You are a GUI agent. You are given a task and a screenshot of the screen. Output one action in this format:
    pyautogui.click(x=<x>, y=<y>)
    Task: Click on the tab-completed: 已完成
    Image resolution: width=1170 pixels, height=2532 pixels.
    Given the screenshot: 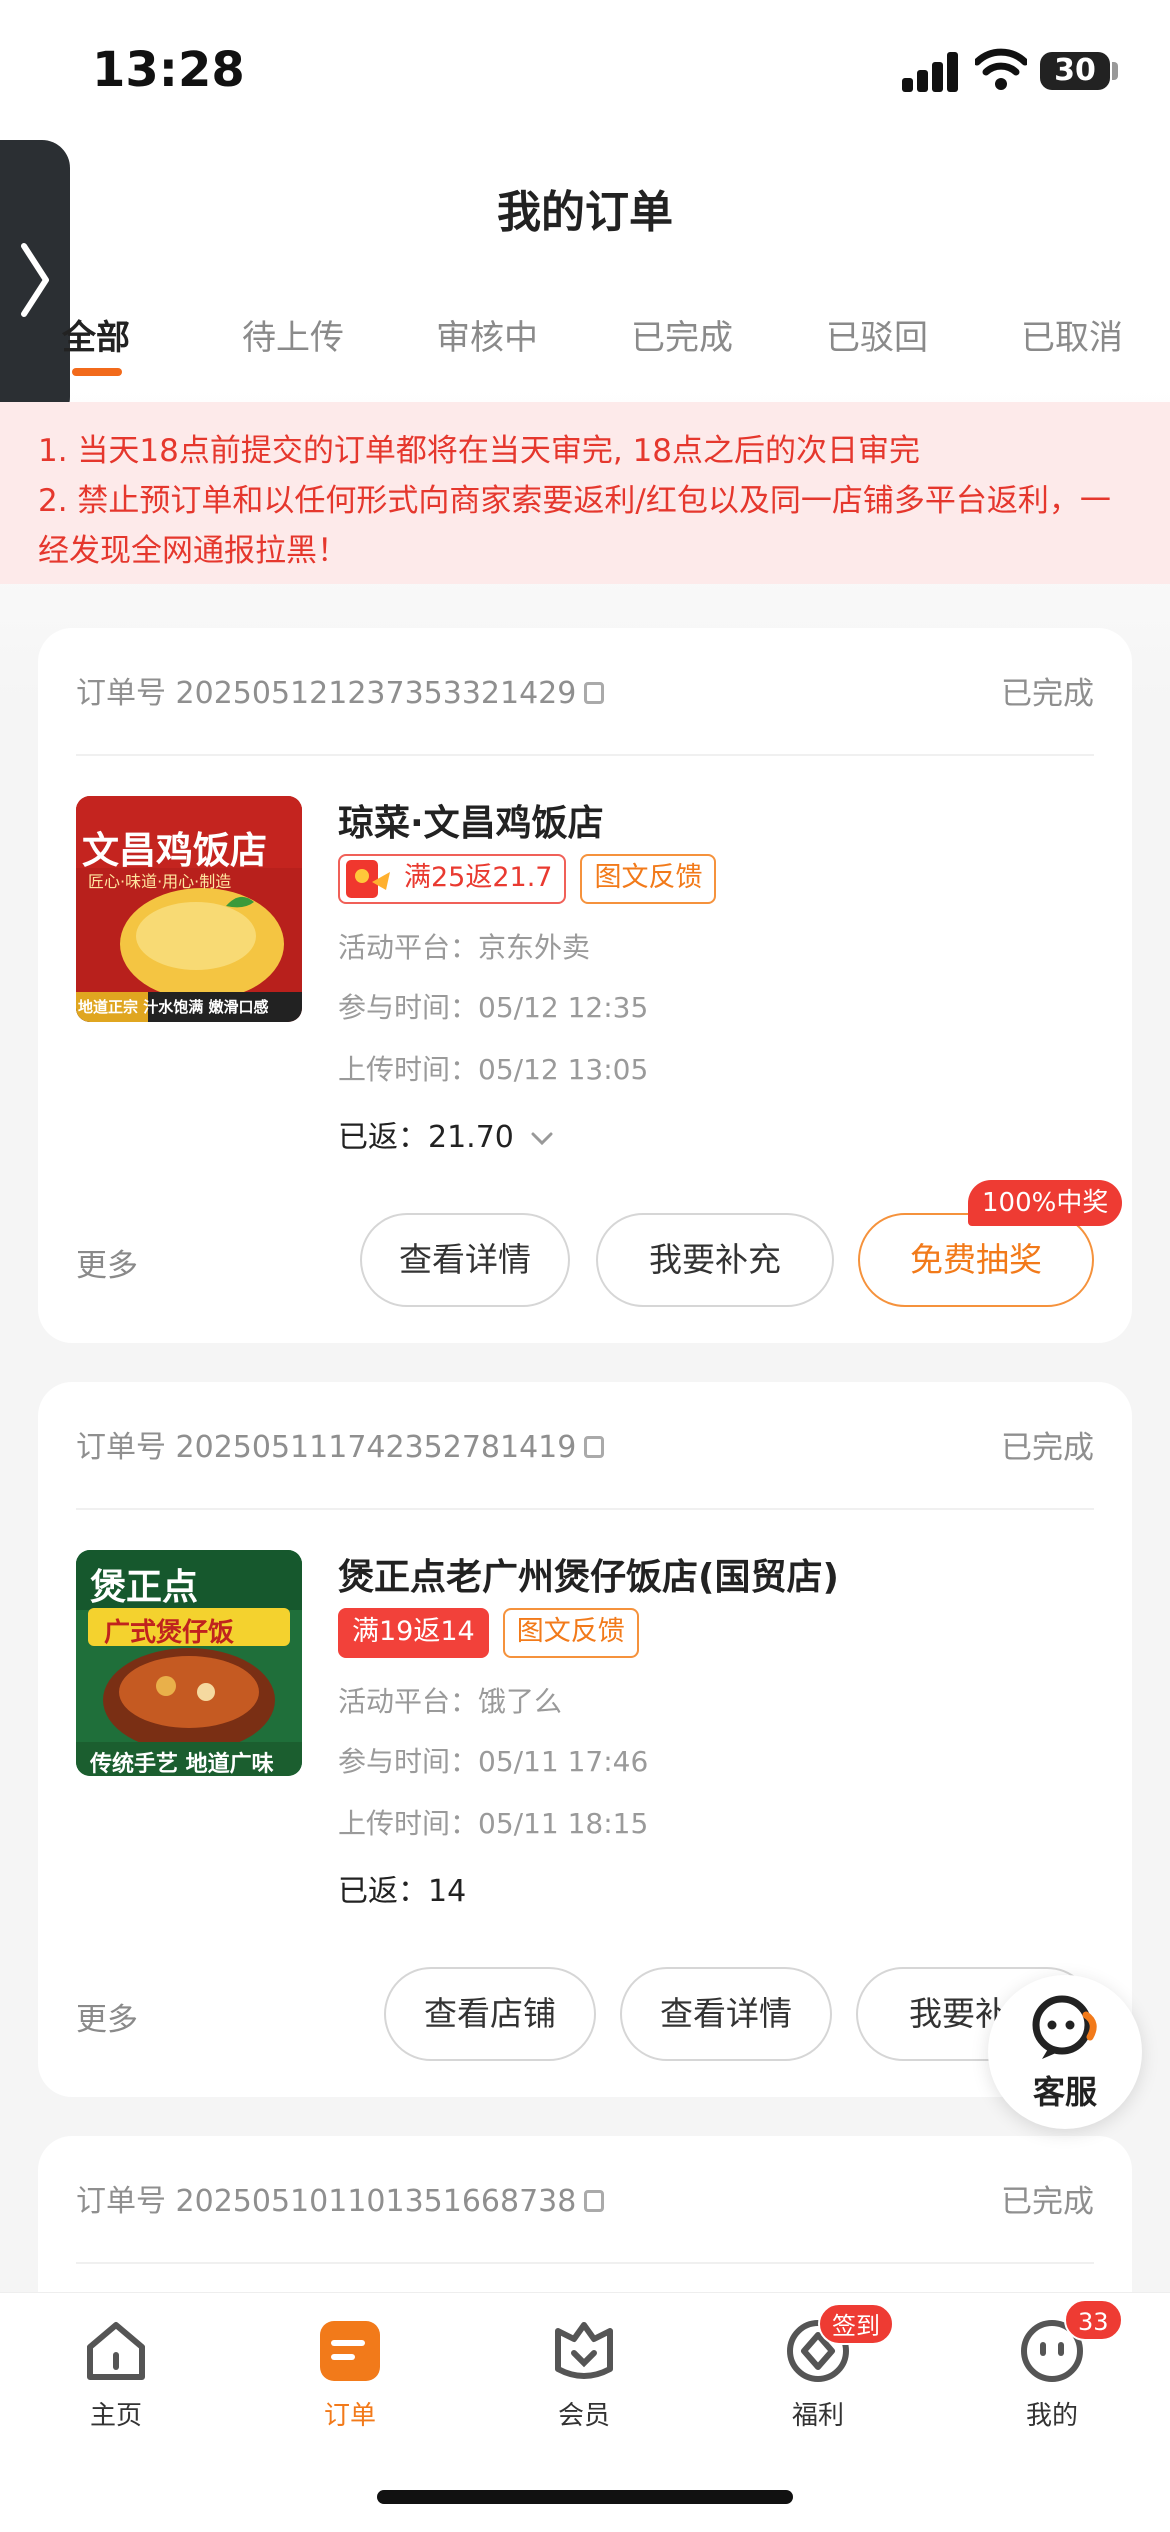 What is the action you would take?
    pyautogui.click(x=682, y=334)
    